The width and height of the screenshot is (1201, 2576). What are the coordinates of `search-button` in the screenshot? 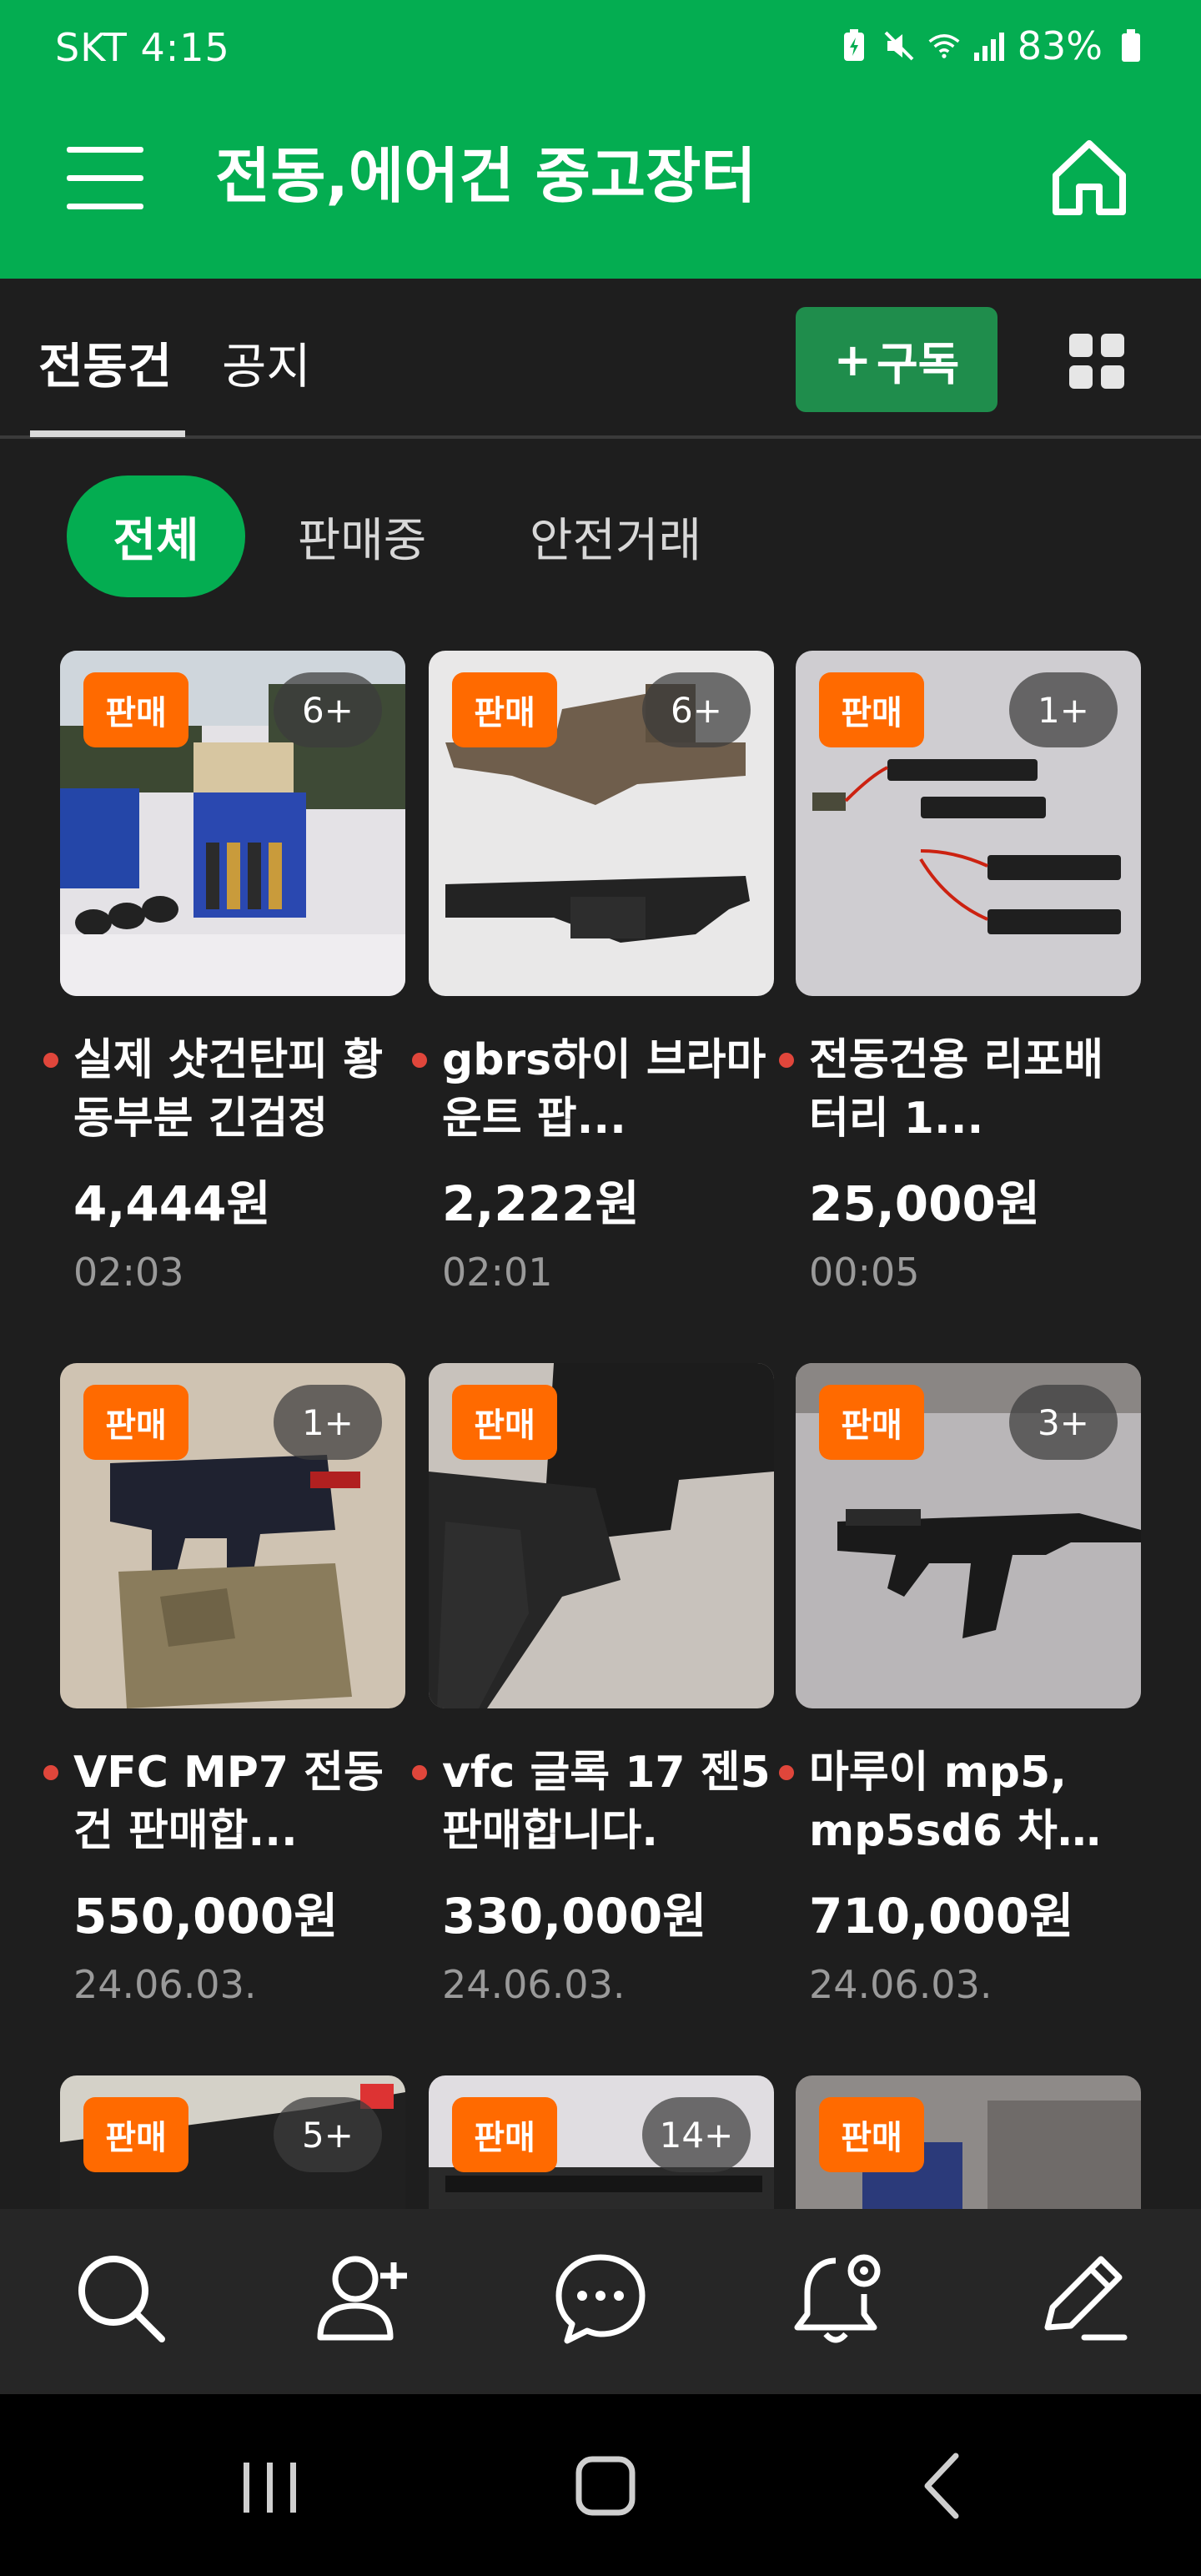 It's located at (120, 2297).